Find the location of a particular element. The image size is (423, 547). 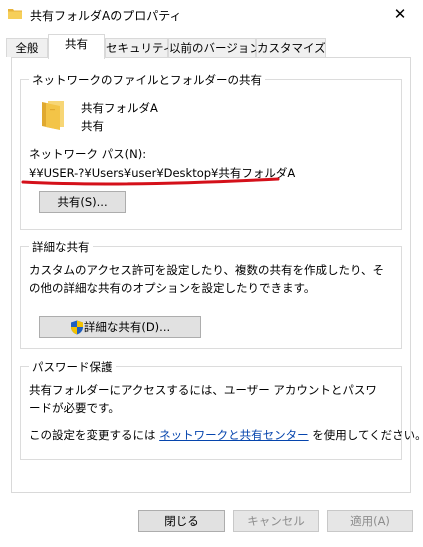

change-suffix: を使用してください。 is located at coordinates (365, 435).